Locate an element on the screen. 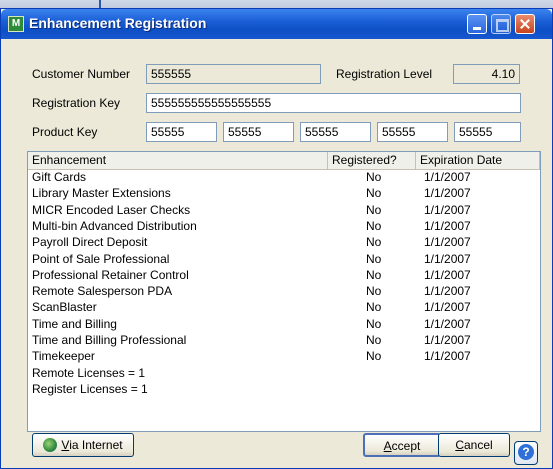  list-header: Enhancement Registered? Expiration Date is located at coordinates (284, 161).